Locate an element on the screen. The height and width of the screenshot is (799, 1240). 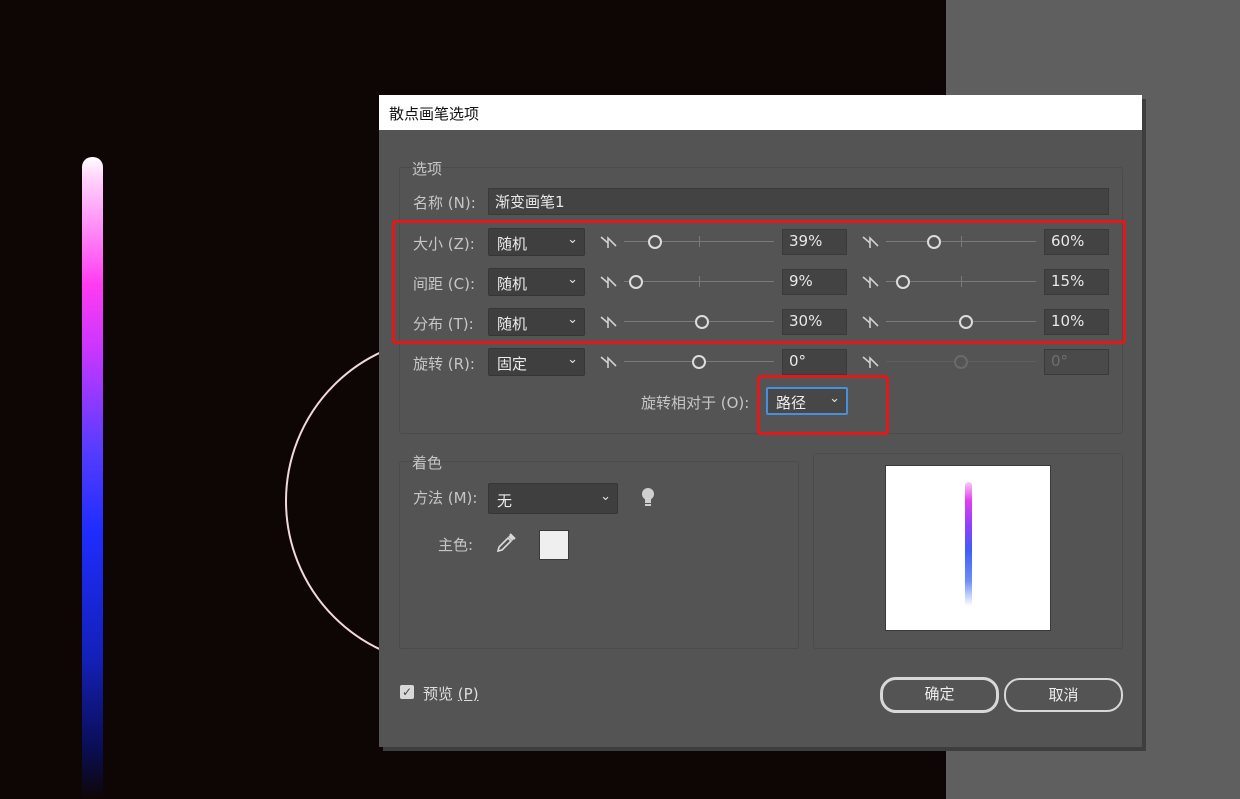
preview-label: 预览 (P) is located at coordinates (451, 693).